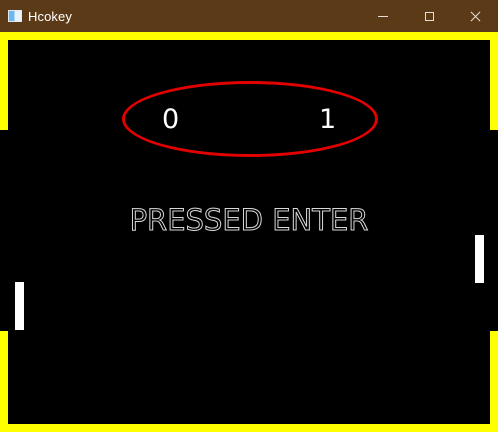  I want to click on minimize-button, so click(383, 16).